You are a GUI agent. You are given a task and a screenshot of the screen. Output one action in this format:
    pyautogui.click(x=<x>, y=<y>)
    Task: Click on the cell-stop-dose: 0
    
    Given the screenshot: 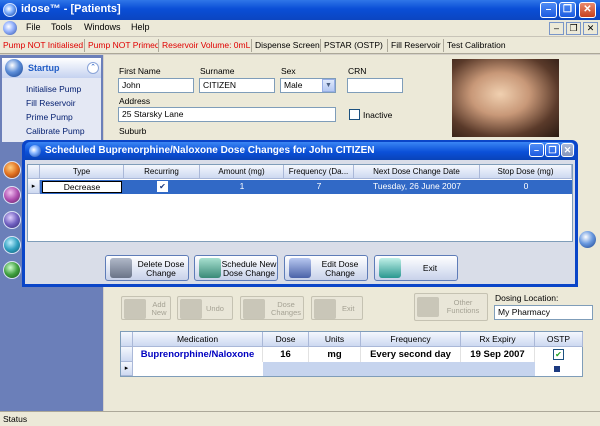 What is the action you would take?
    pyautogui.click(x=526, y=187)
    